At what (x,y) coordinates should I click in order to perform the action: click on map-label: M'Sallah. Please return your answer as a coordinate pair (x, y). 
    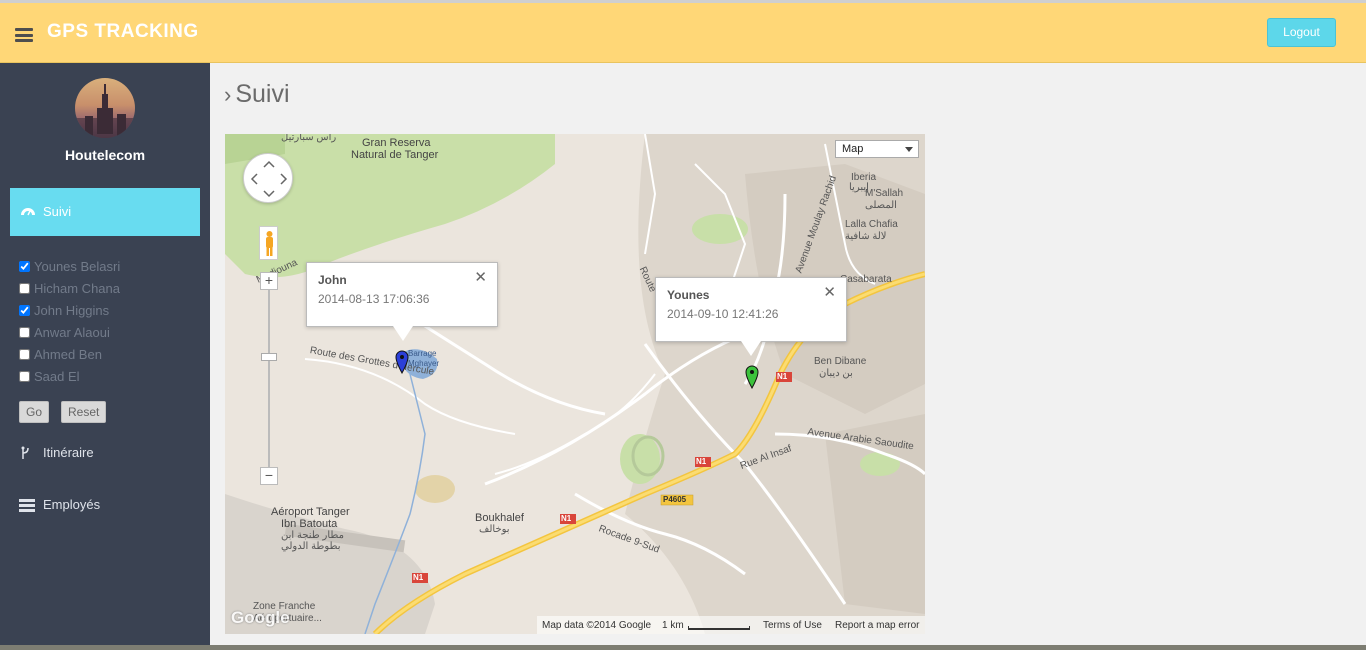
    Looking at the image, I should click on (884, 193).